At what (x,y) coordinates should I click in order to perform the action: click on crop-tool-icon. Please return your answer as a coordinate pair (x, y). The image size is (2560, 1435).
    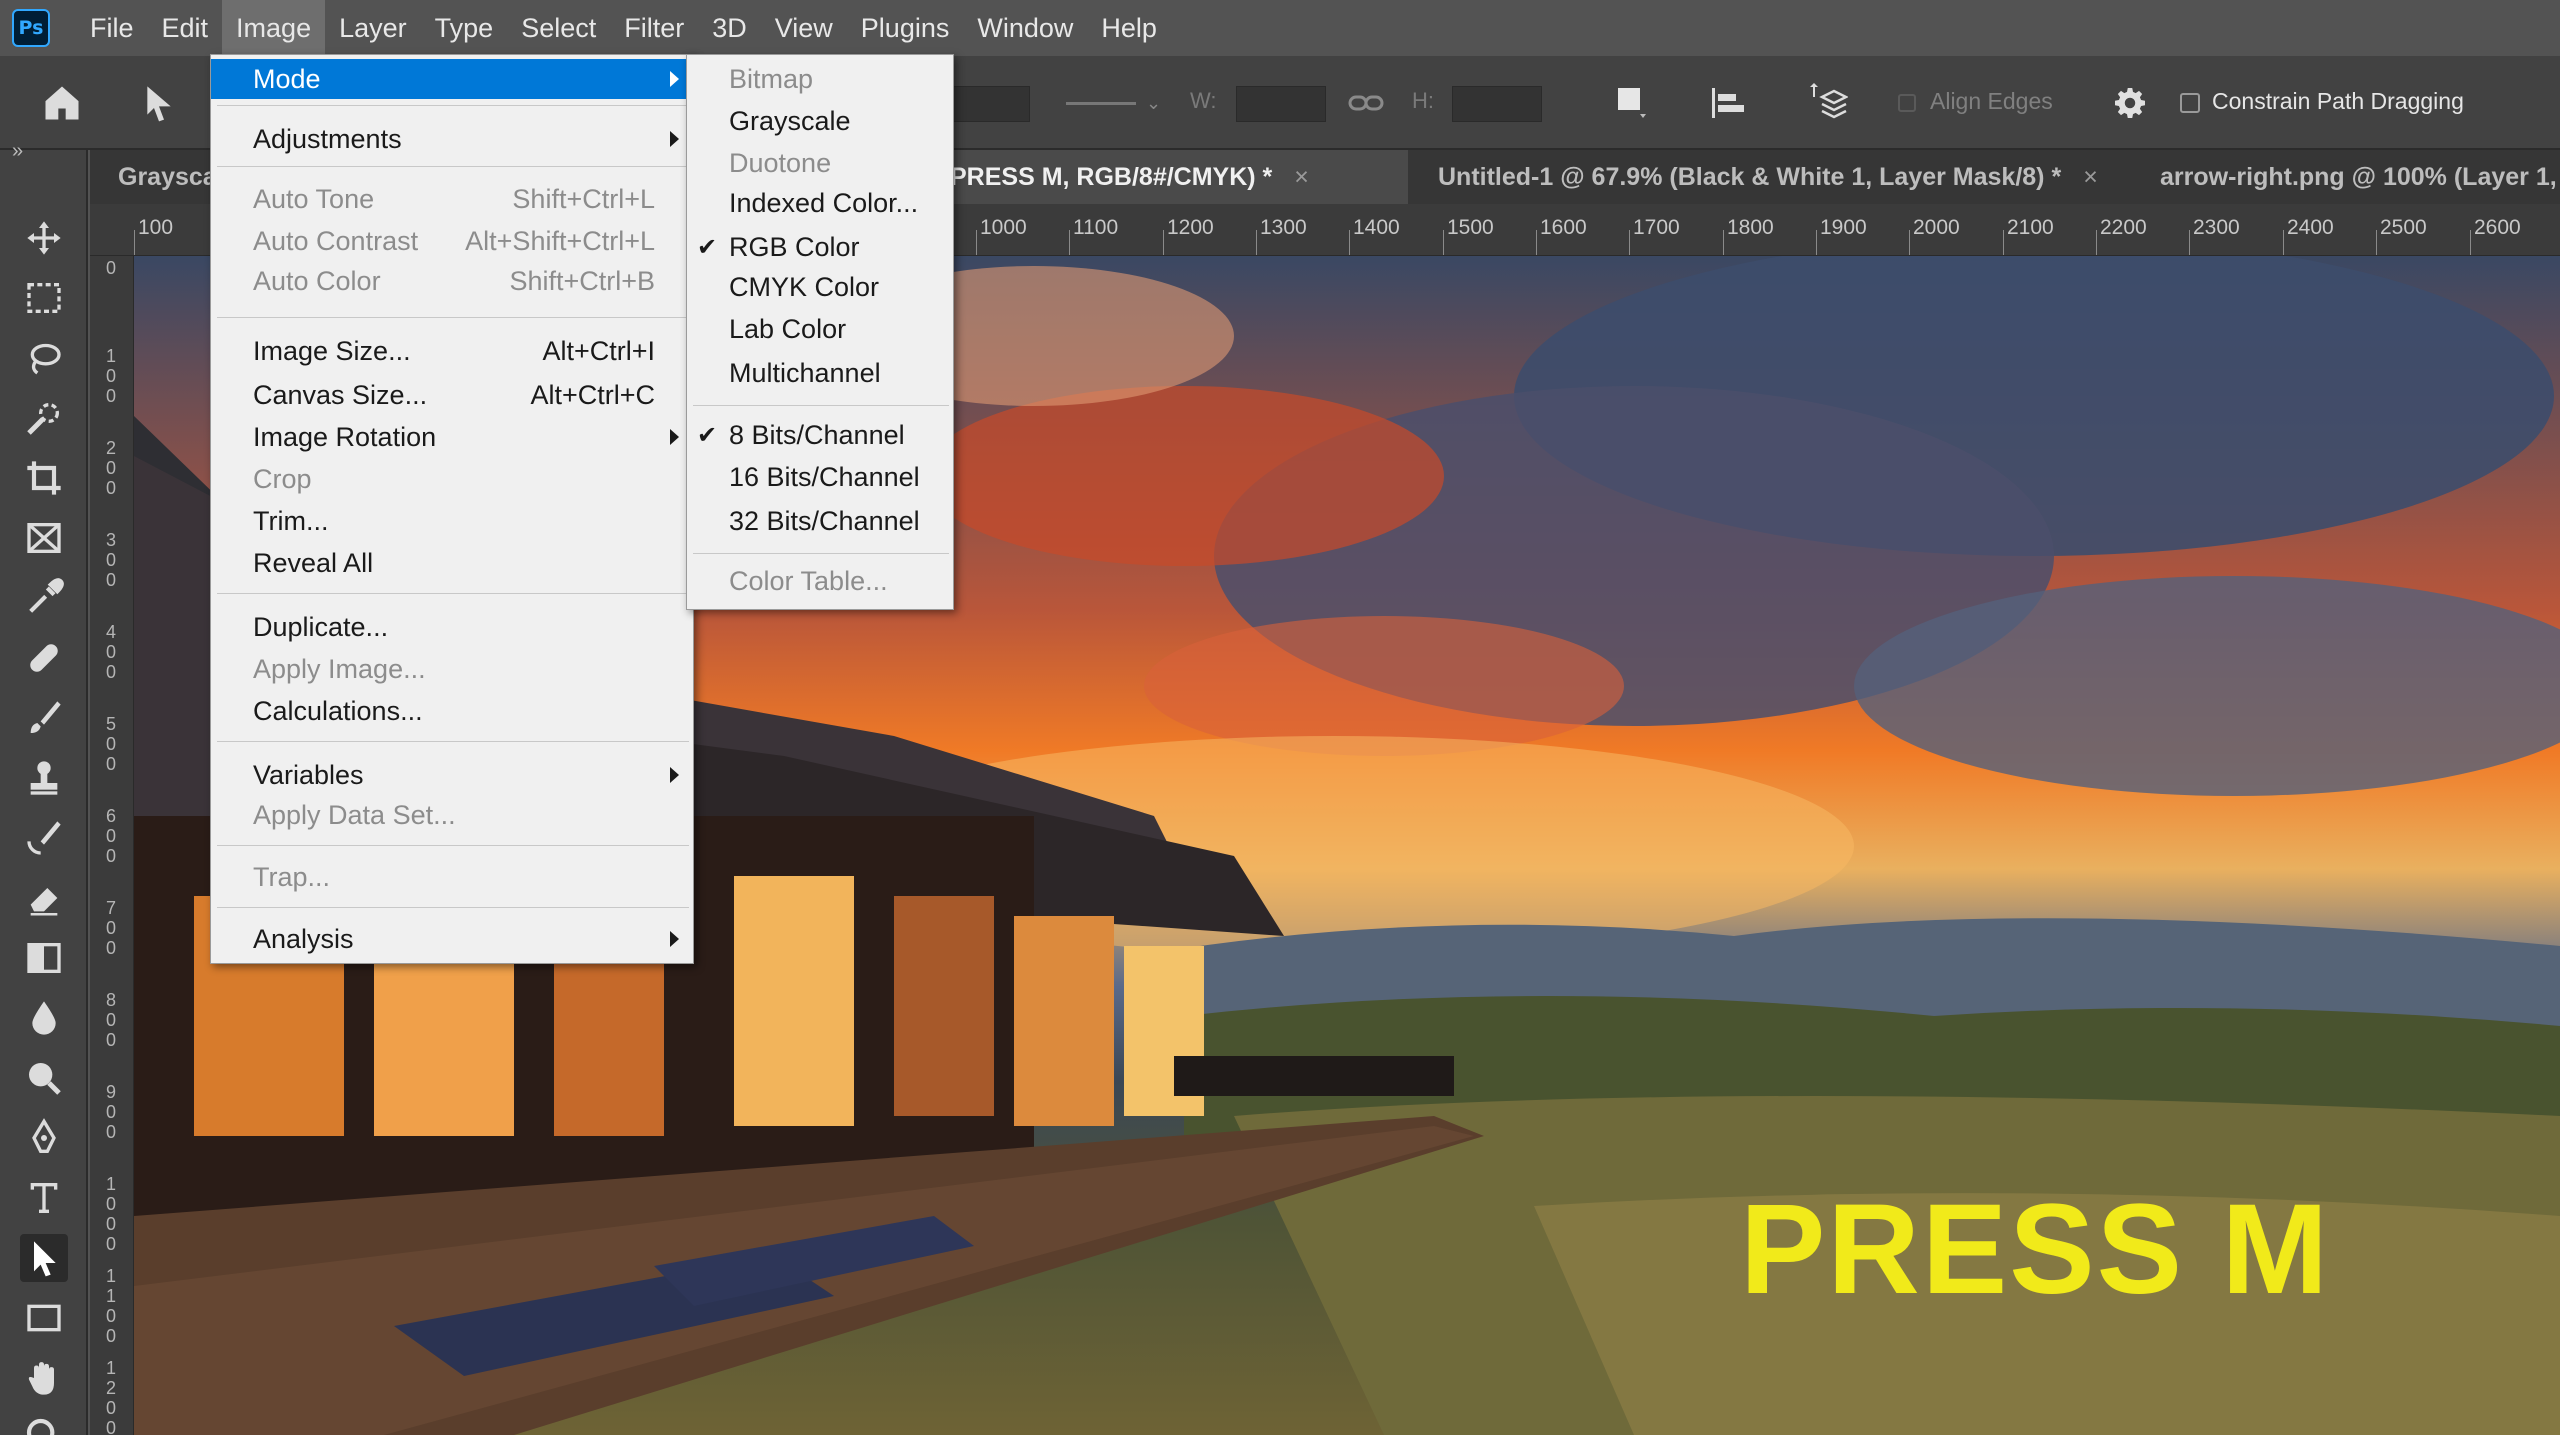
    Looking at the image, I should click on (44, 478).